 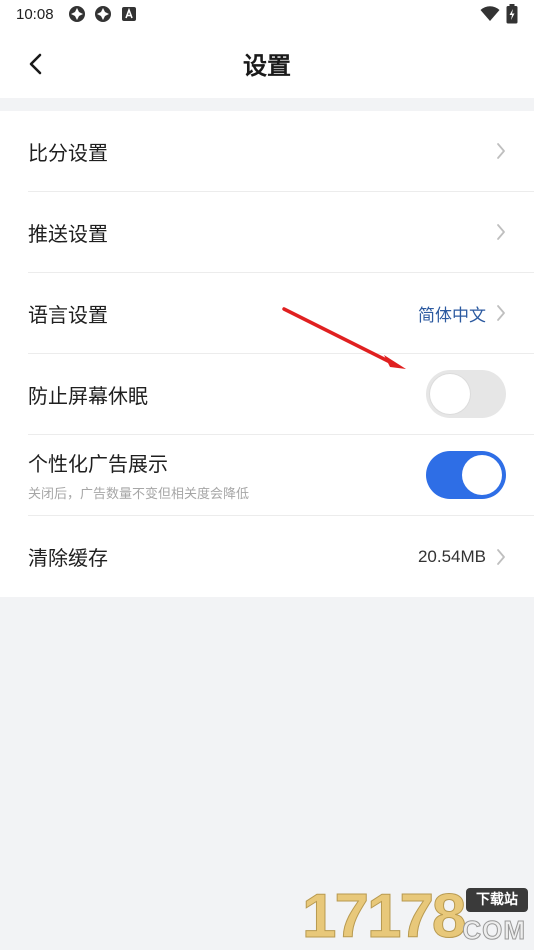 I want to click on page-title: 设置, so click(x=267, y=65).